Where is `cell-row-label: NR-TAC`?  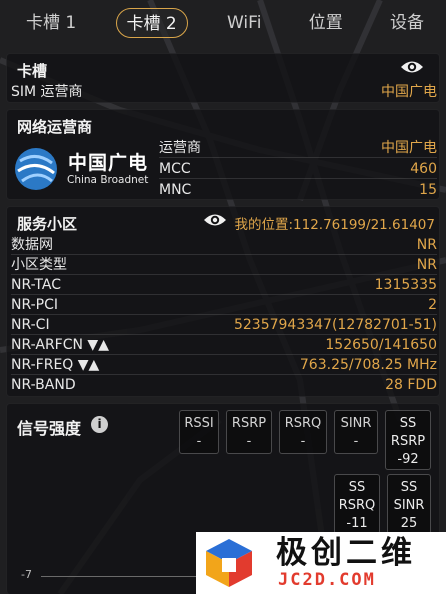 cell-row-label: NR-TAC is located at coordinates (36, 285).